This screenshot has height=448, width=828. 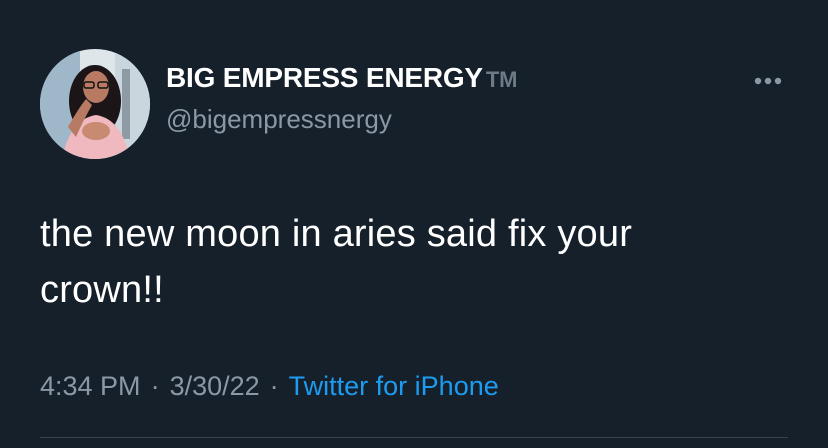 What do you see at coordinates (324, 77) in the screenshot?
I see `display-name-text: BIG EMPRESS ENERGY` at bounding box center [324, 77].